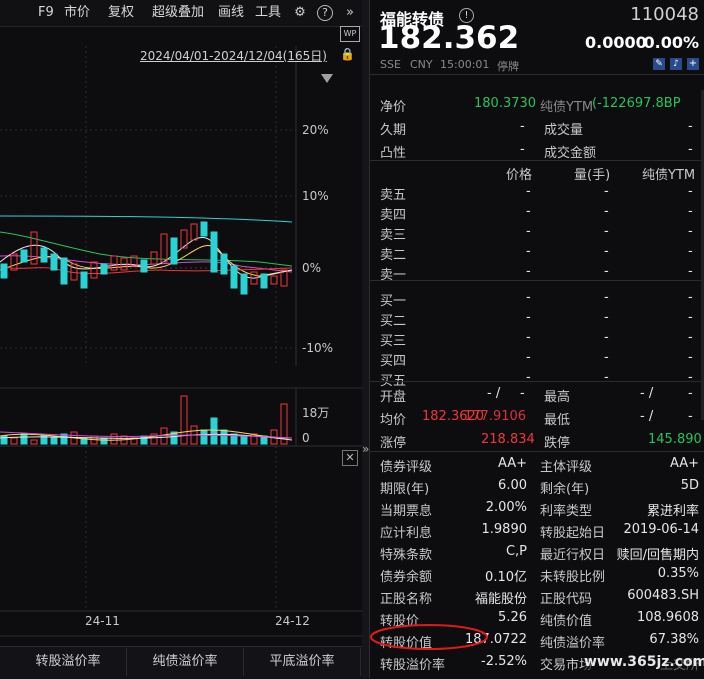  I want to click on ob-dash-sell-1-2: -, so click(690, 271).